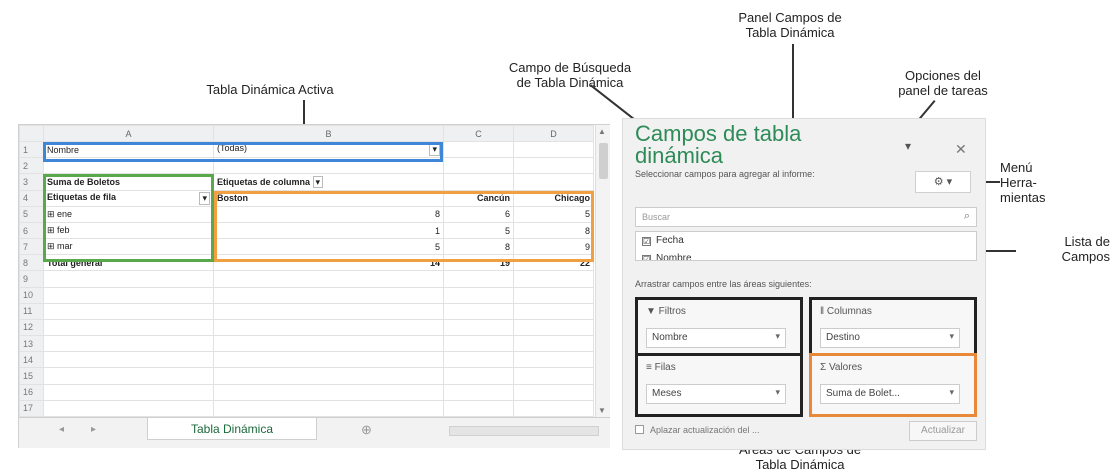  Describe the element at coordinates (603, 161) in the screenshot. I see `scroll-thumb` at that location.